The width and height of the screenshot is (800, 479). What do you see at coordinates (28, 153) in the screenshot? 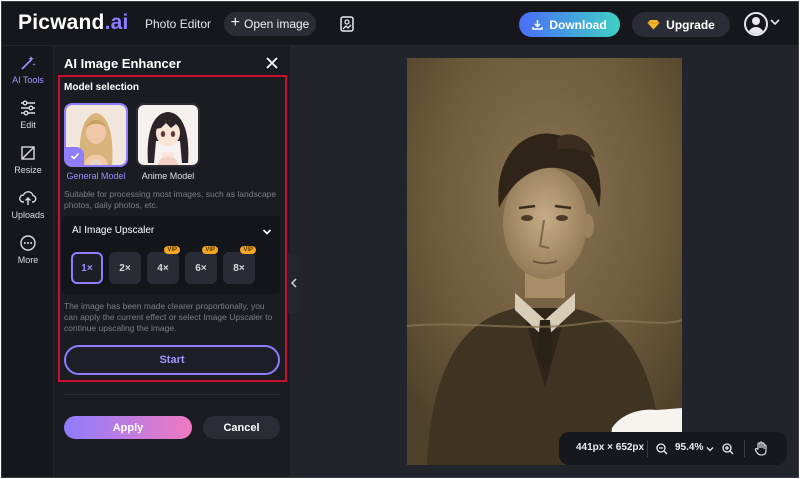
I see `resize-icon` at bounding box center [28, 153].